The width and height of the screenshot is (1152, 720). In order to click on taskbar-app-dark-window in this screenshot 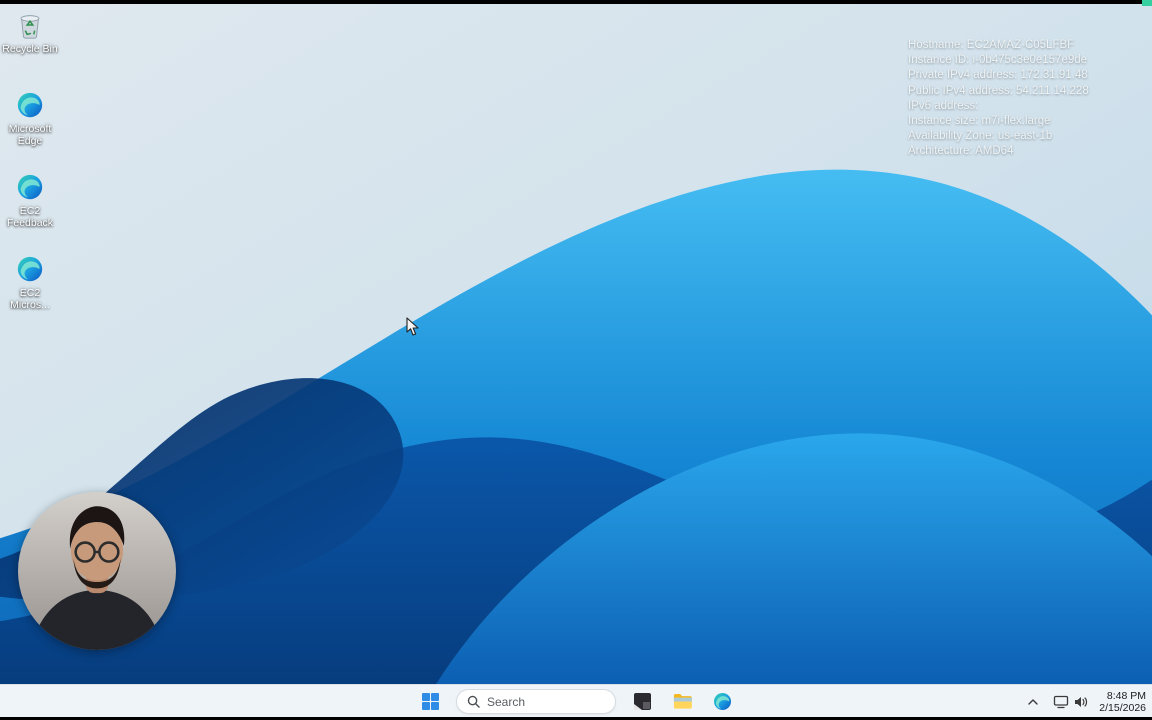, I will do `click(642, 702)`.